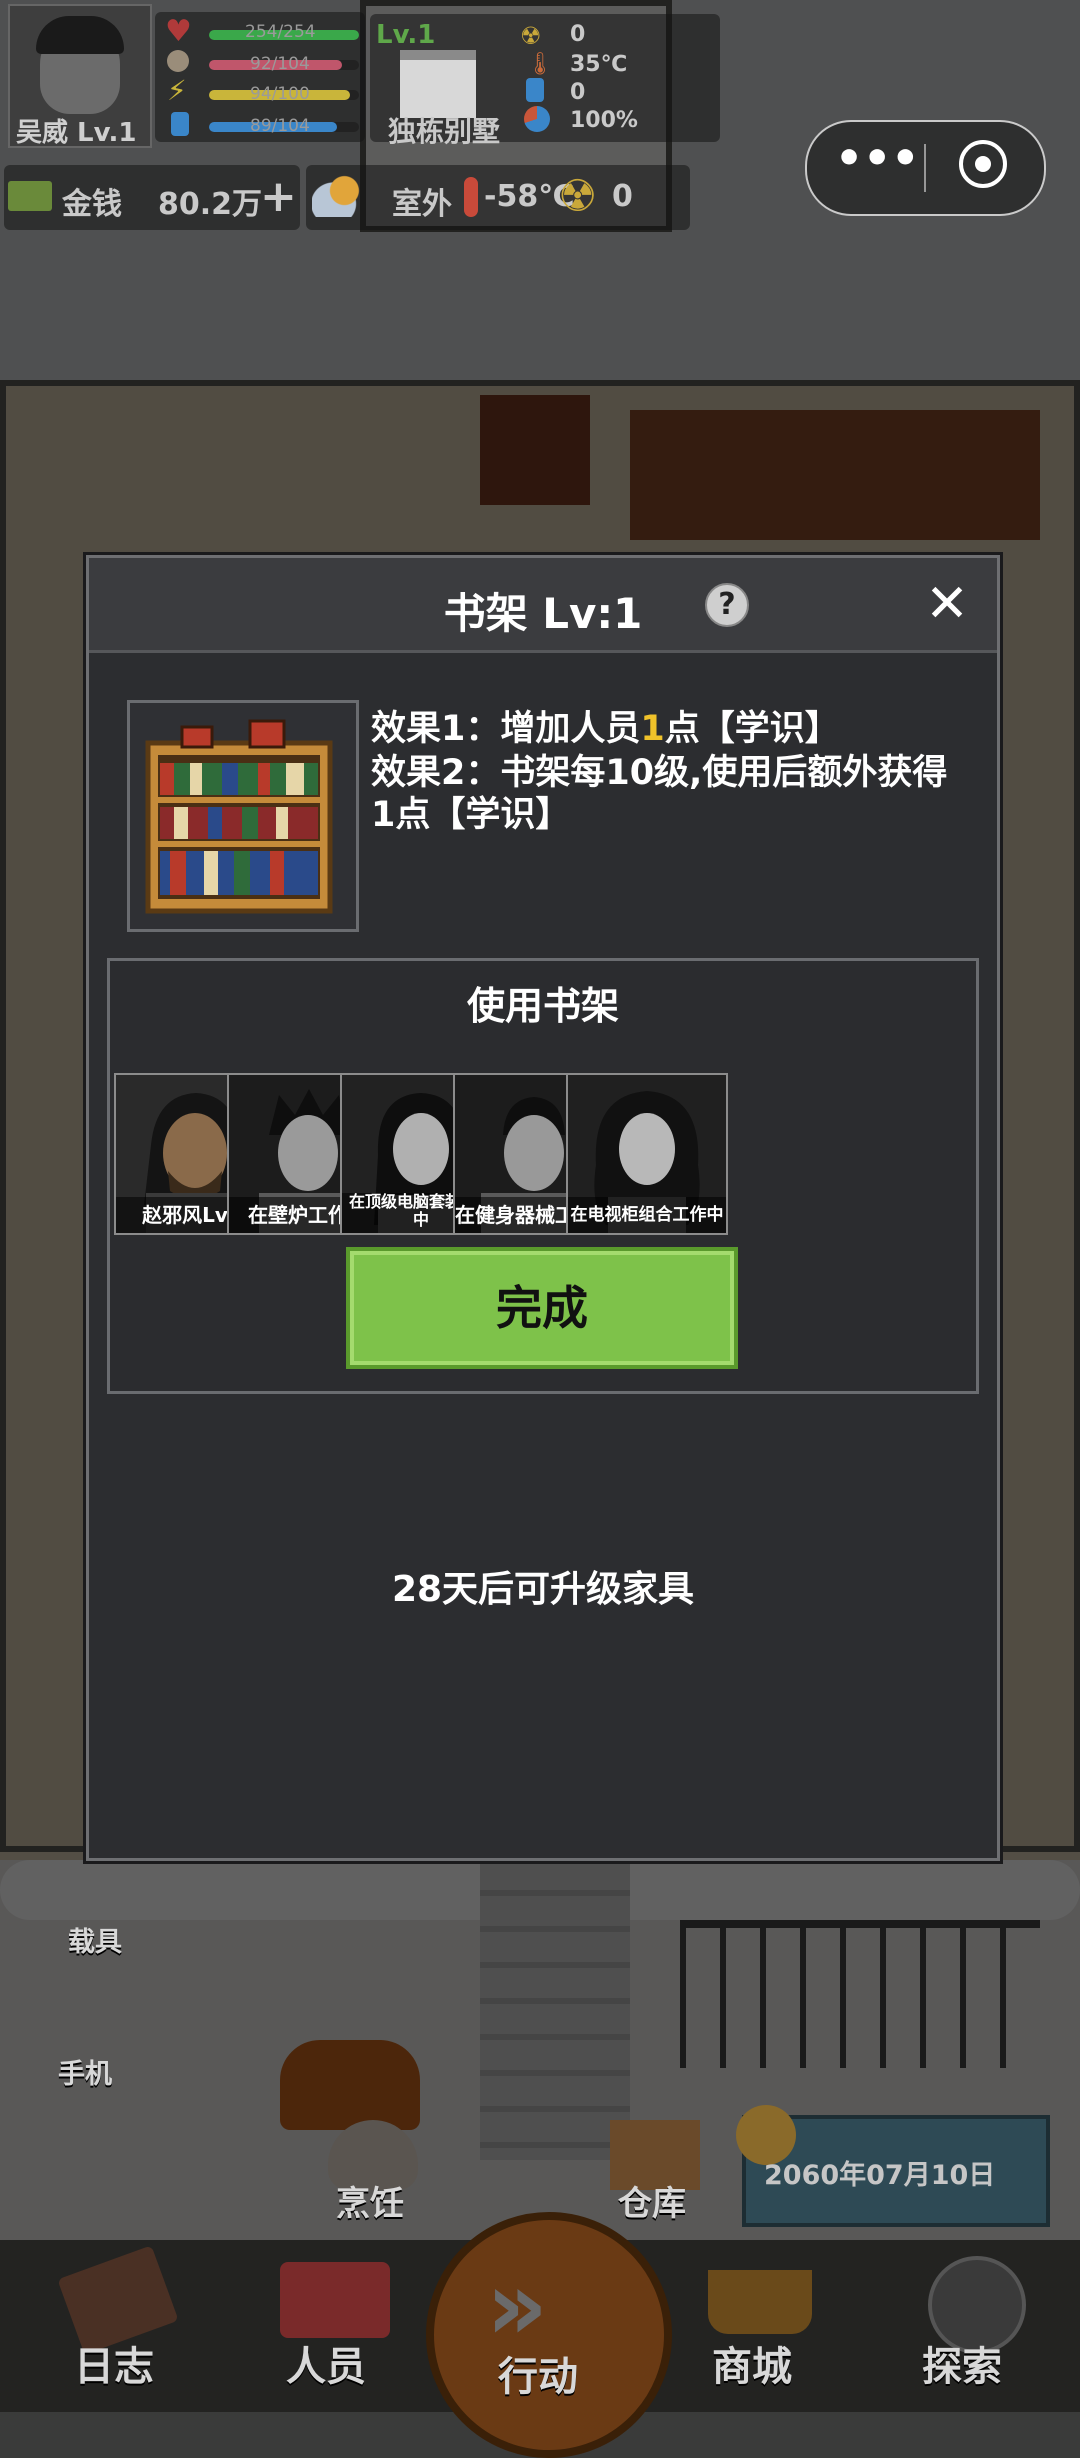 The height and width of the screenshot is (2458, 1080). What do you see at coordinates (406, 35) in the screenshot?
I see `house-level: Lv.1` at bounding box center [406, 35].